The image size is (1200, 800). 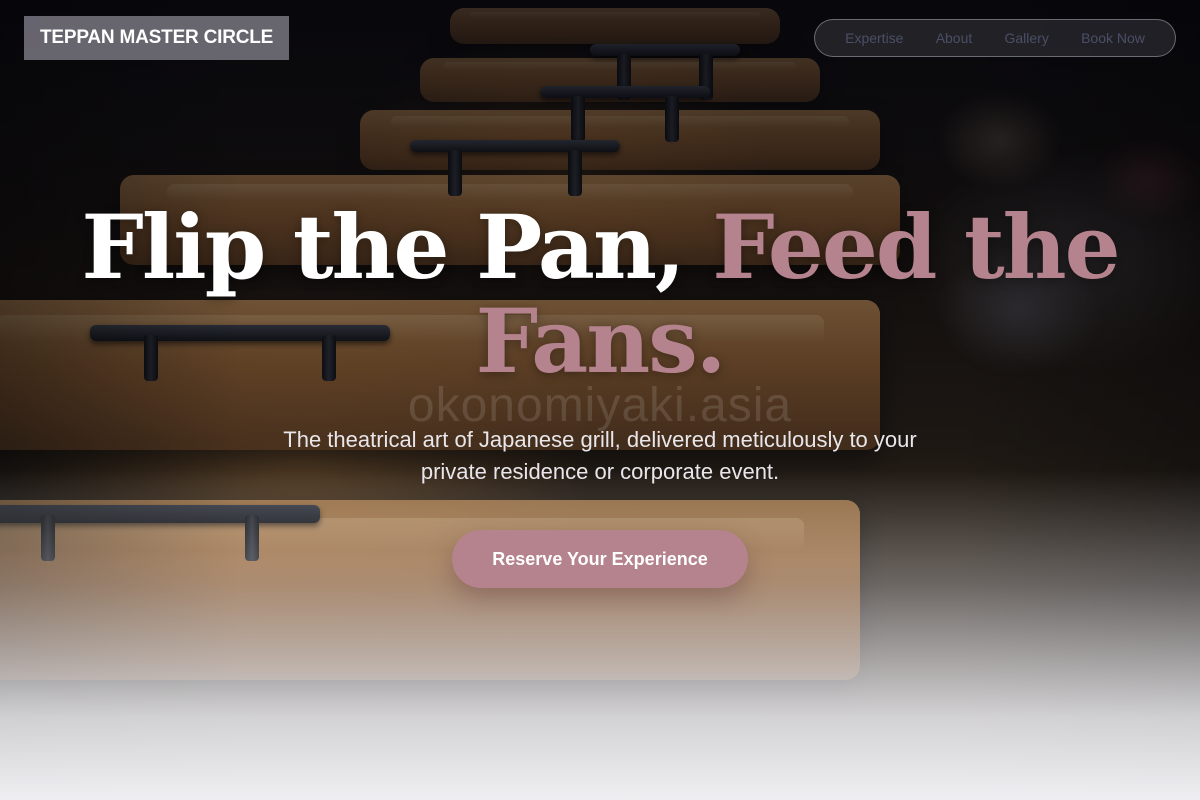 I want to click on main-navigation: Expertise About Gallery Book Now, so click(x=995, y=38).